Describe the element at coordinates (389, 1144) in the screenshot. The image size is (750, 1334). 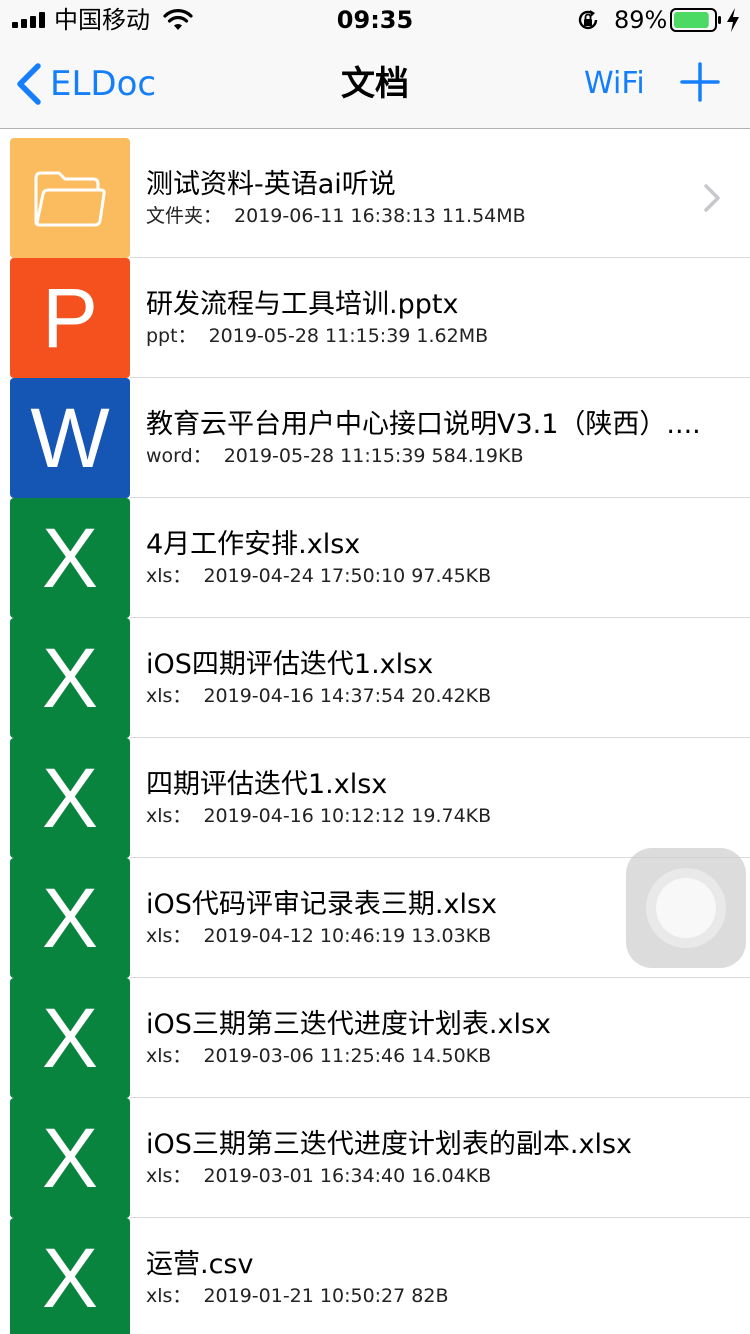
I see `file-name: iOS三期第三迭代进度计划表的副本.xlsx` at that location.